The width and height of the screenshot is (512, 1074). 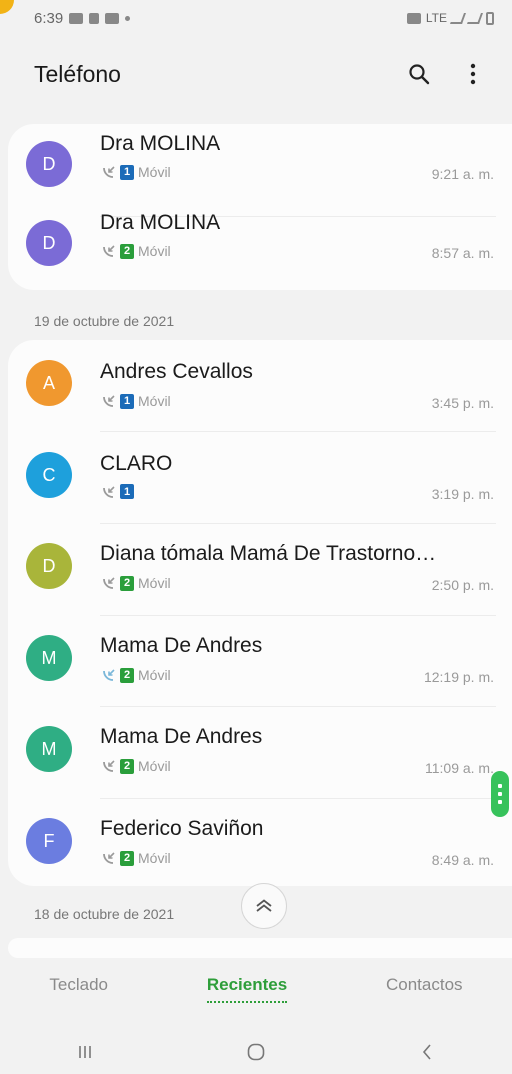 I want to click on avatar: A, so click(x=49, y=383).